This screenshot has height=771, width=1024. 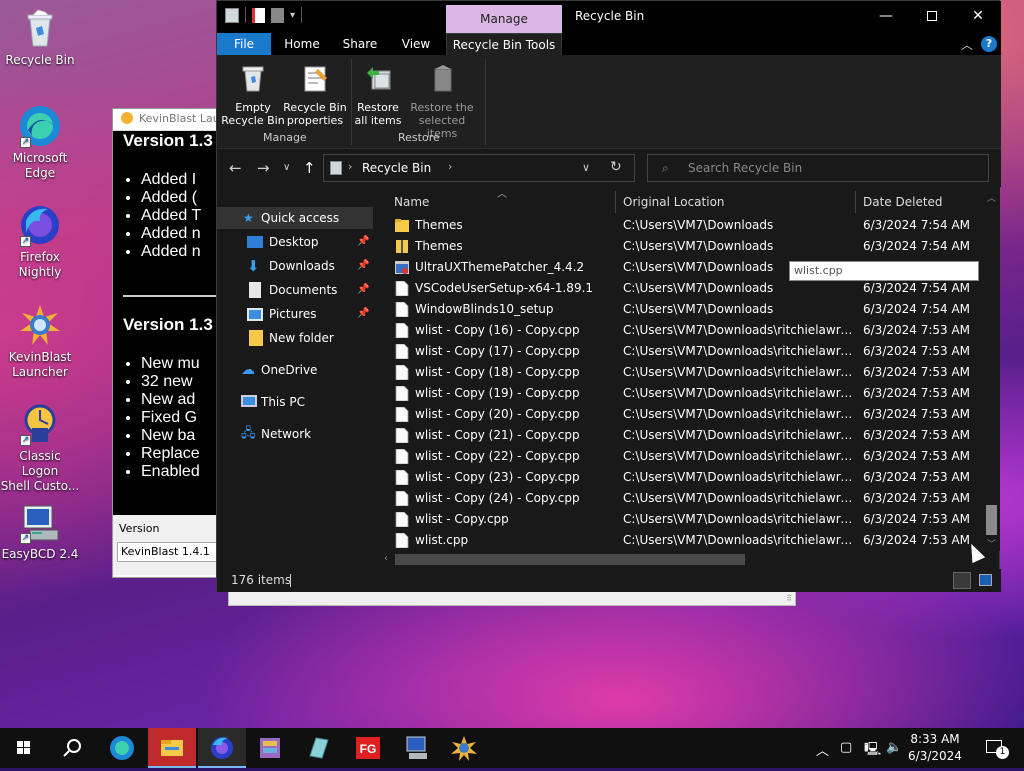 I want to click on kevinblast-titlebar: KevinBlast Lau, so click(x=167, y=120).